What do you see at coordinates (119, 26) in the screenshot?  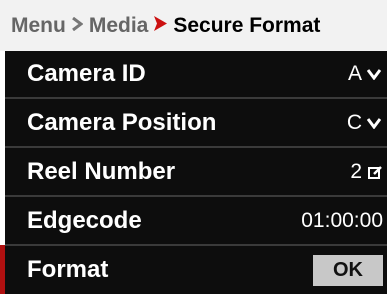 I see `breadcrumb-media: Media` at bounding box center [119, 26].